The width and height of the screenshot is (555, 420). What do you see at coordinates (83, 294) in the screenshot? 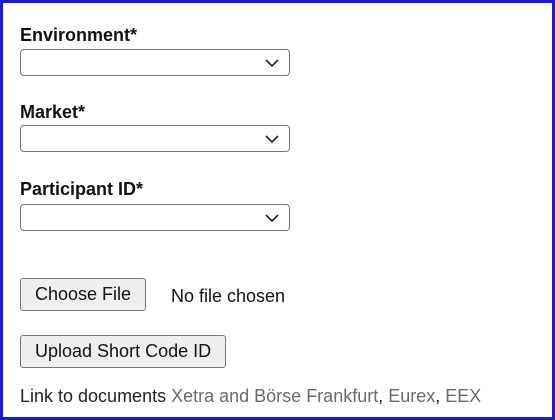
I see `choose-file-button: Choose File` at bounding box center [83, 294].